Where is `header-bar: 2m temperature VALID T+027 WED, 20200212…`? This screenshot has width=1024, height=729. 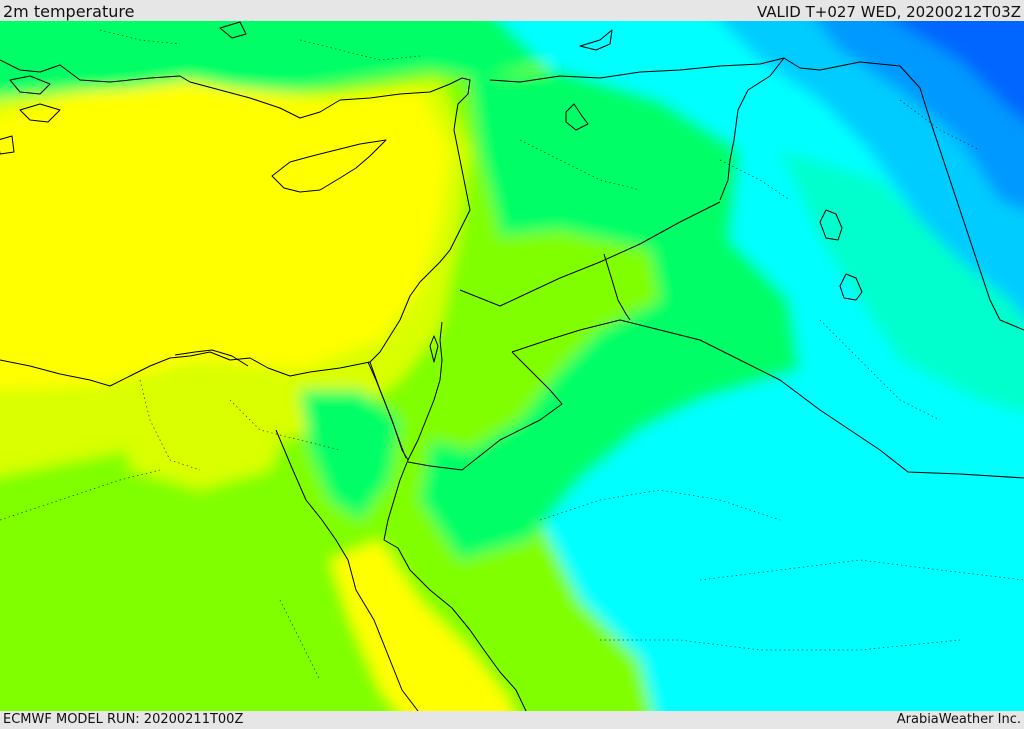
header-bar: 2m temperature VALID T+027 WED, 20200212… is located at coordinates (512, 10).